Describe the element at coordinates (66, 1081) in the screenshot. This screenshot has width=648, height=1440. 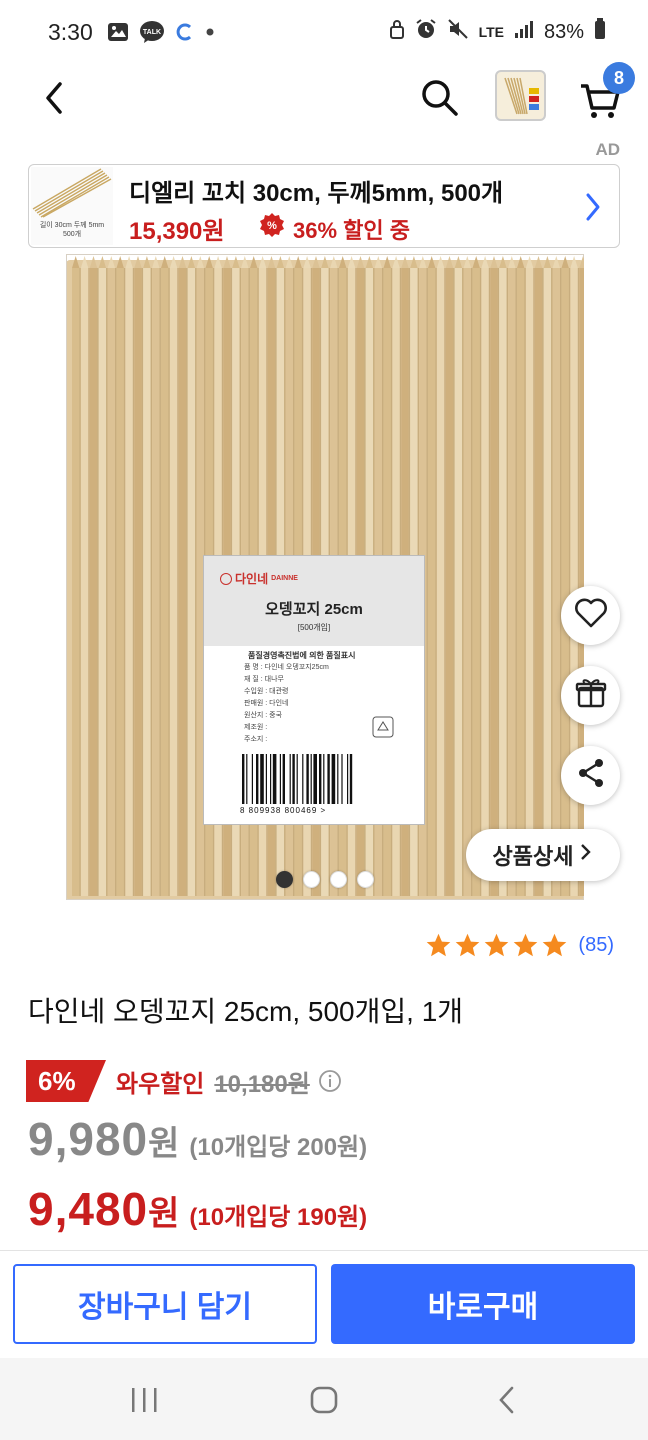
I see `wow-discount-badge: 6%` at that location.